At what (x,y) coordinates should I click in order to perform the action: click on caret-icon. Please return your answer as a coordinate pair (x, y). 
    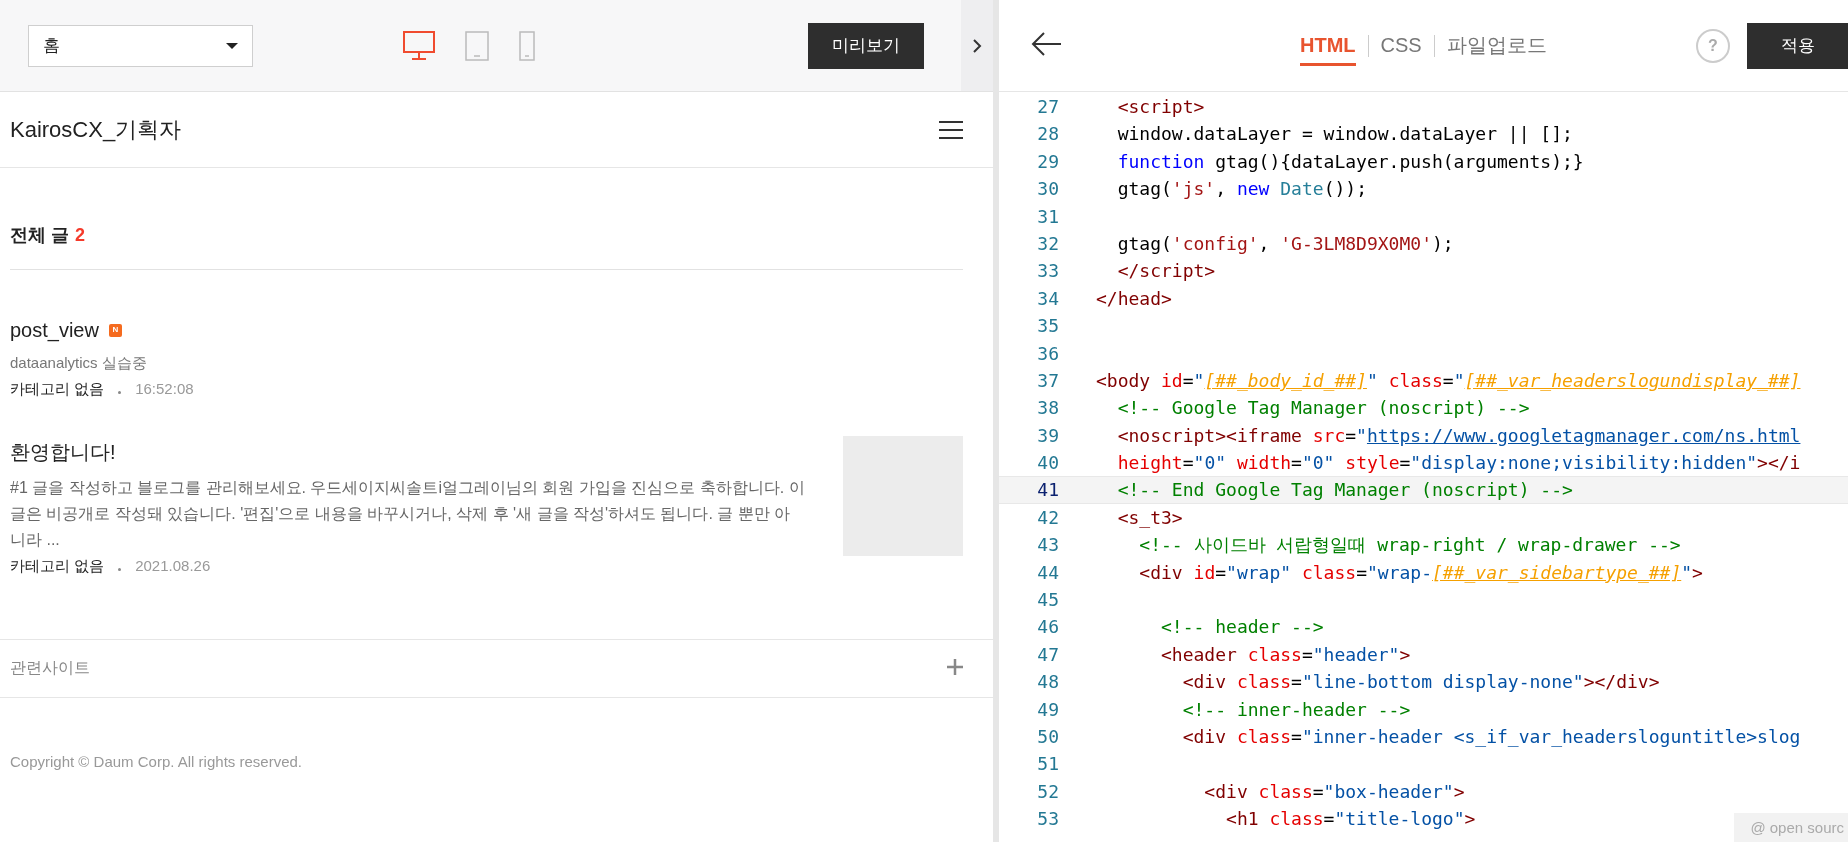
    Looking at the image, I should click on (232, 45).